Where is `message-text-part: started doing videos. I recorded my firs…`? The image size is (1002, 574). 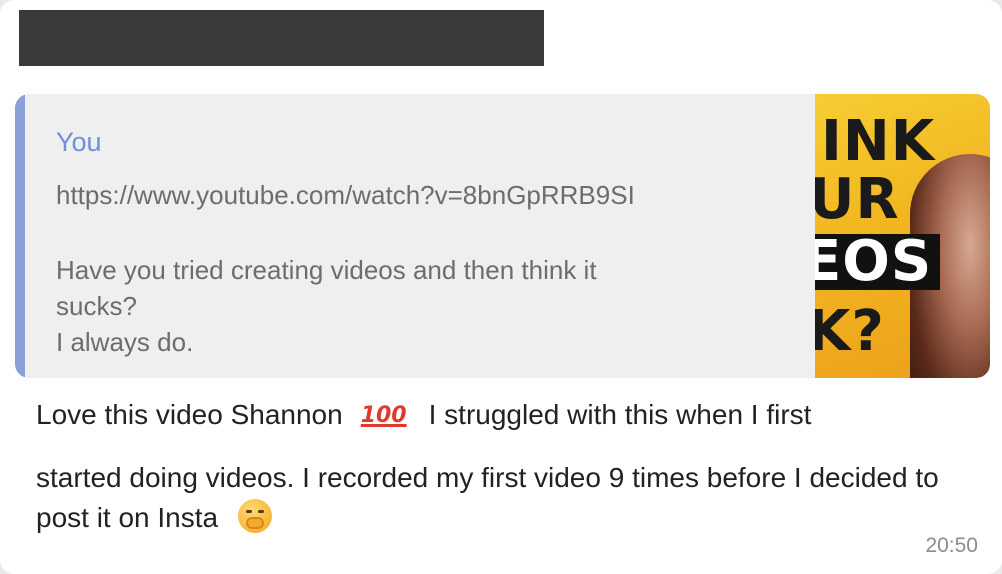
message-text-part: started doing videos. I recorded my firs… is located at coordinates (487, 497).